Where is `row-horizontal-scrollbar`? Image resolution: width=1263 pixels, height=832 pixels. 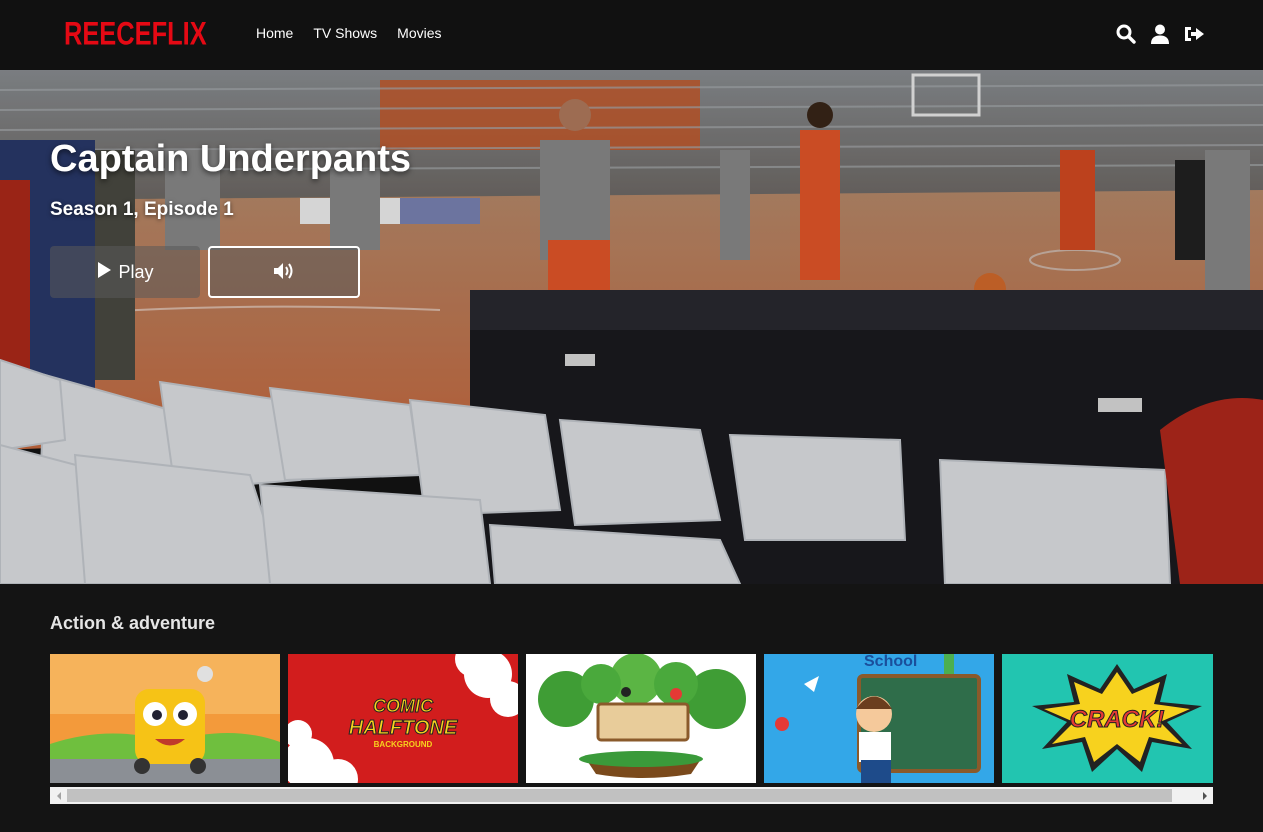
row-horizontal-scrollbar is located at coordinates (631, 795).